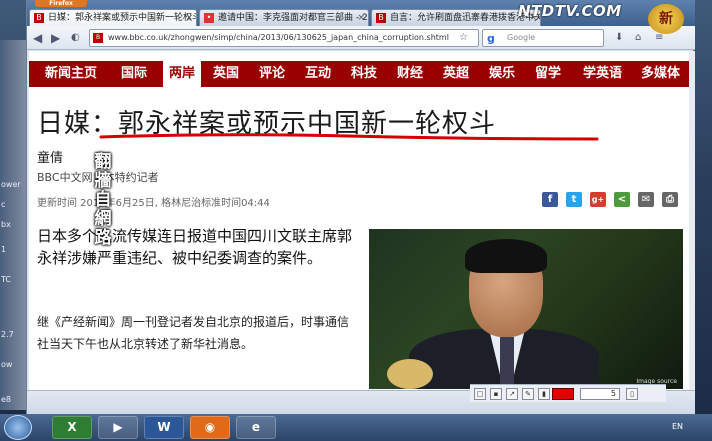 Image resolution: width=712 pixels, height=441 pixels. I want to click on facebook-icon: f, so click(550, 199).